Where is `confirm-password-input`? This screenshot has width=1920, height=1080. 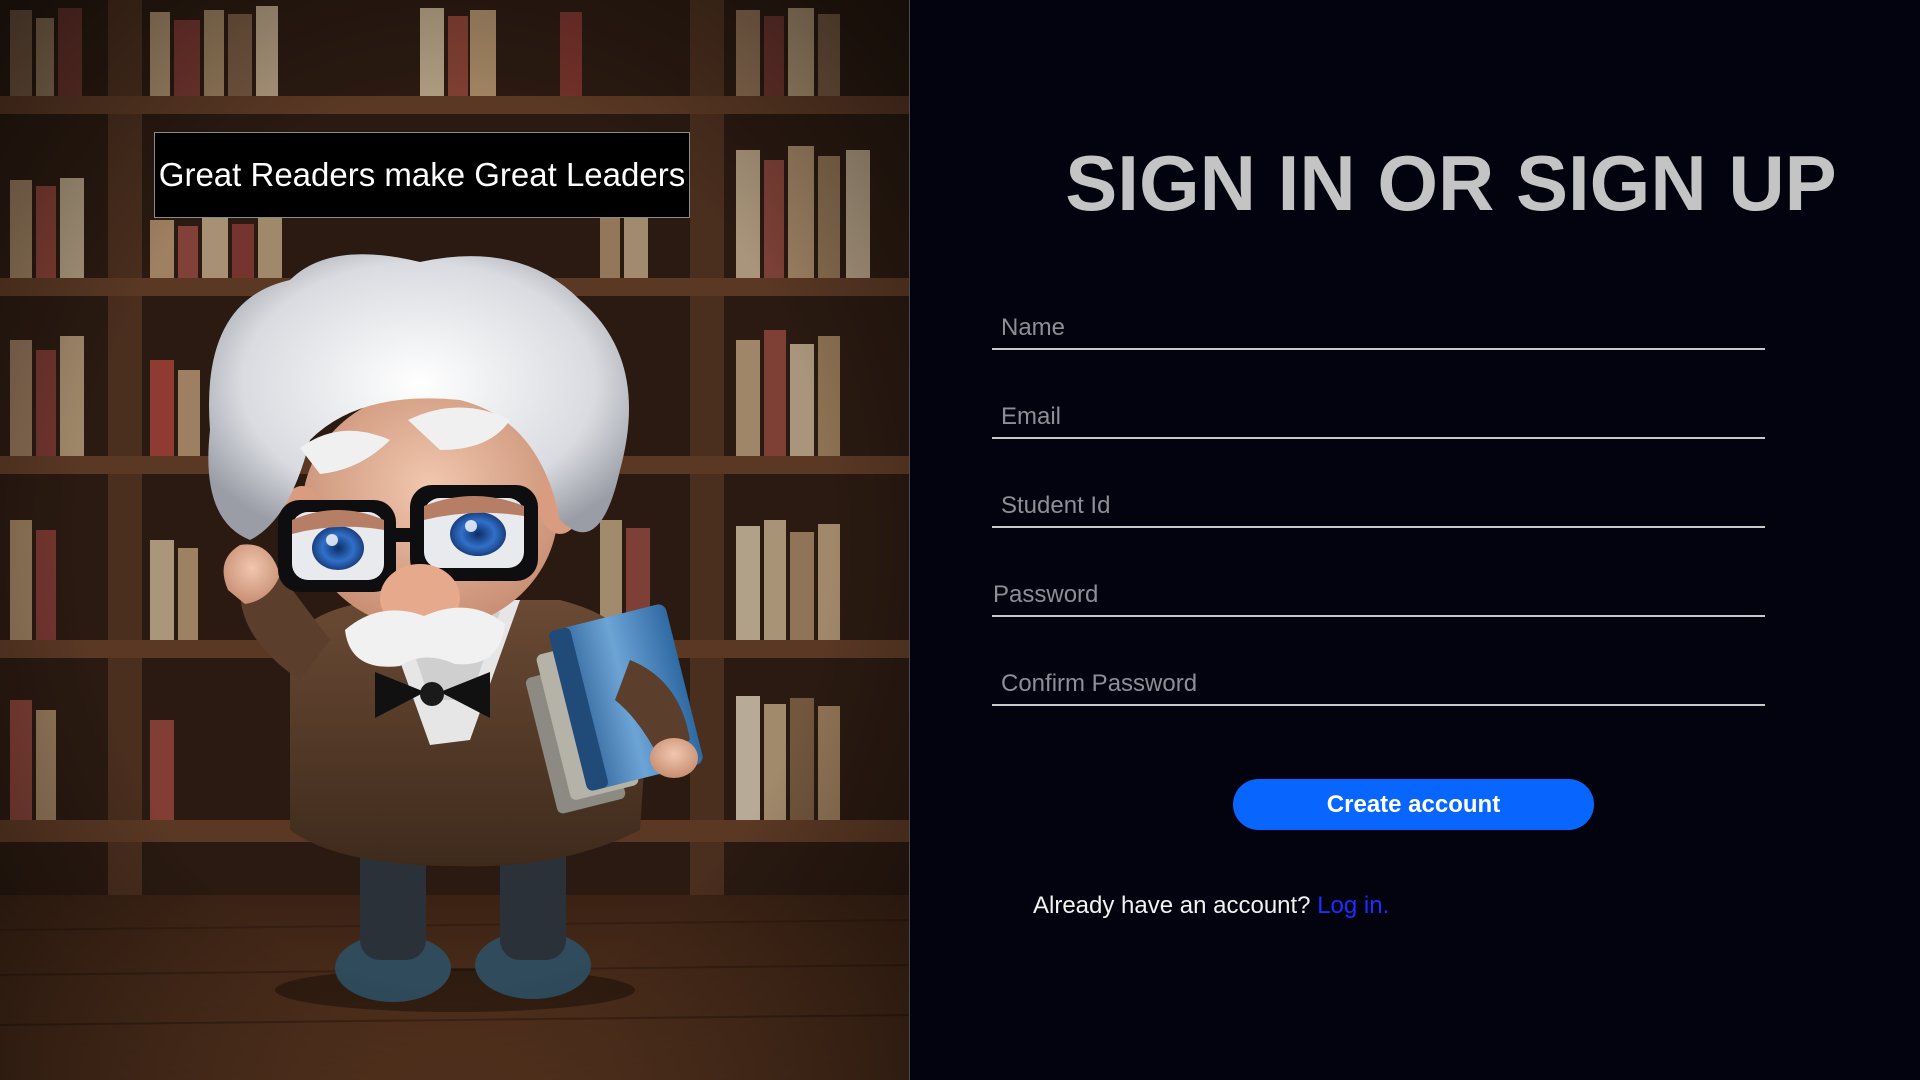
confirm-password-input is located at coordinates (1378, 684).